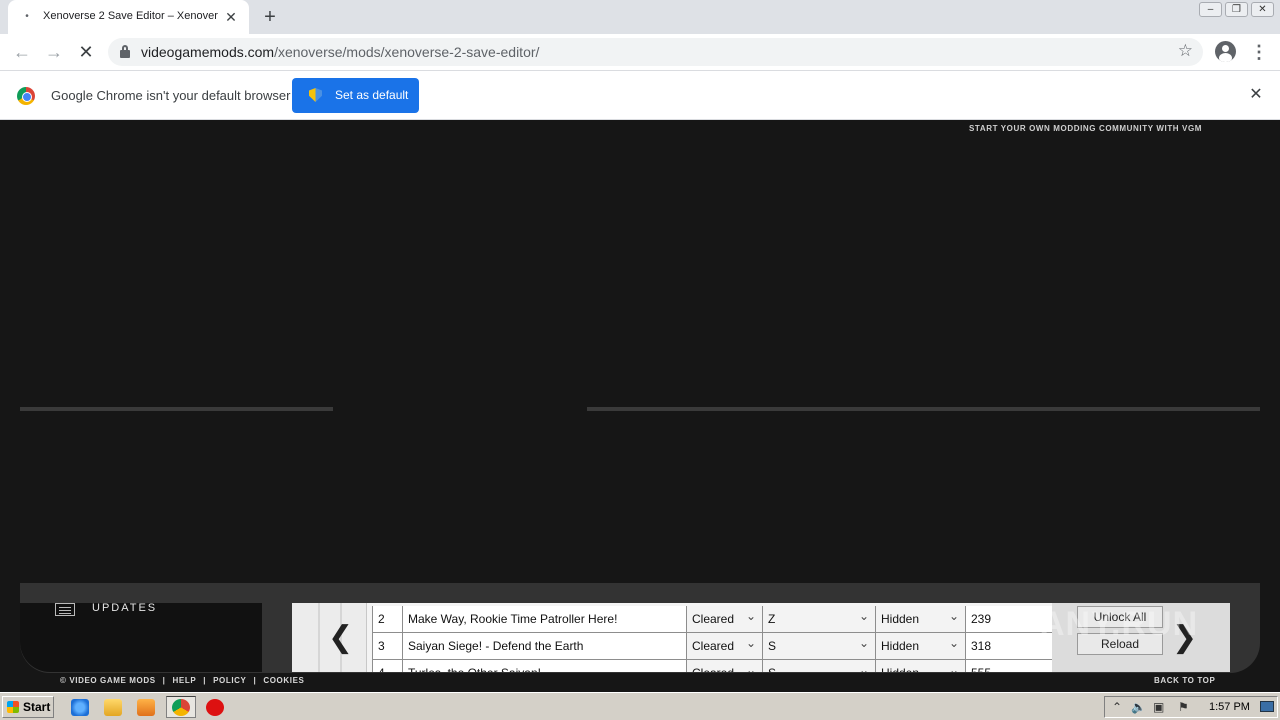 This screenshot has width=1280, height=720. Describe the element at coordinates (544, 619) in the screenshot. I see `mission-name: Make Way, Rookie Time Patroller Here!` at that location.